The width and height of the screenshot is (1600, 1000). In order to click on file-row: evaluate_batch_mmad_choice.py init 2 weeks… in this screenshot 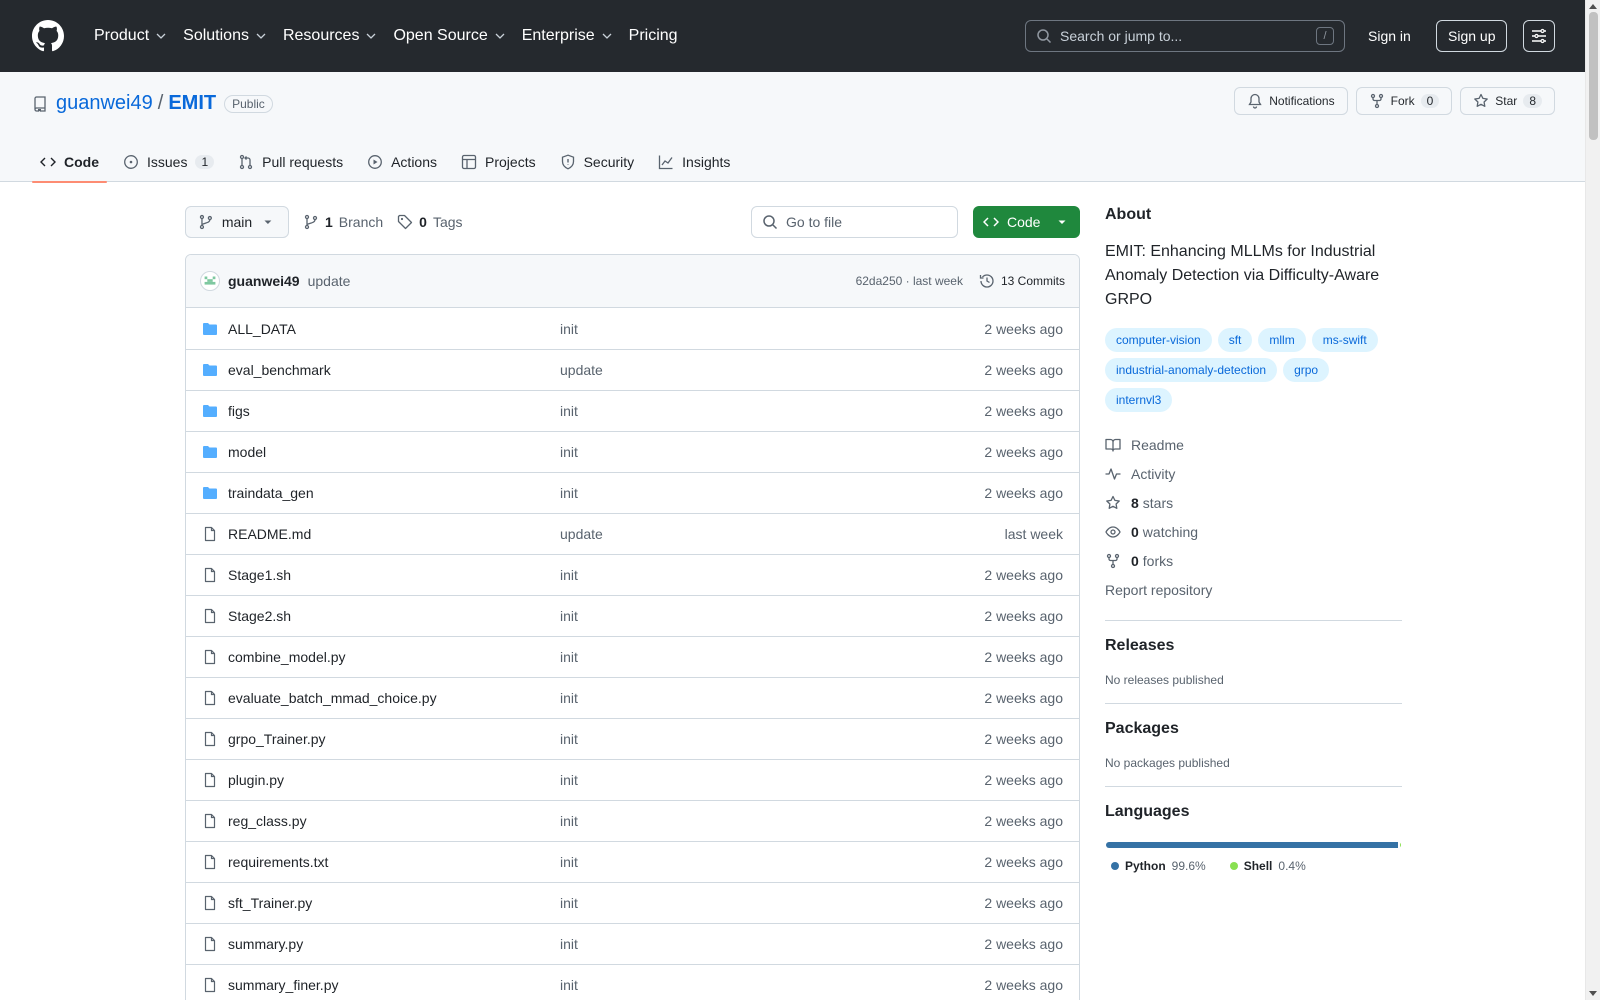, I will do `click(632, 697)`.